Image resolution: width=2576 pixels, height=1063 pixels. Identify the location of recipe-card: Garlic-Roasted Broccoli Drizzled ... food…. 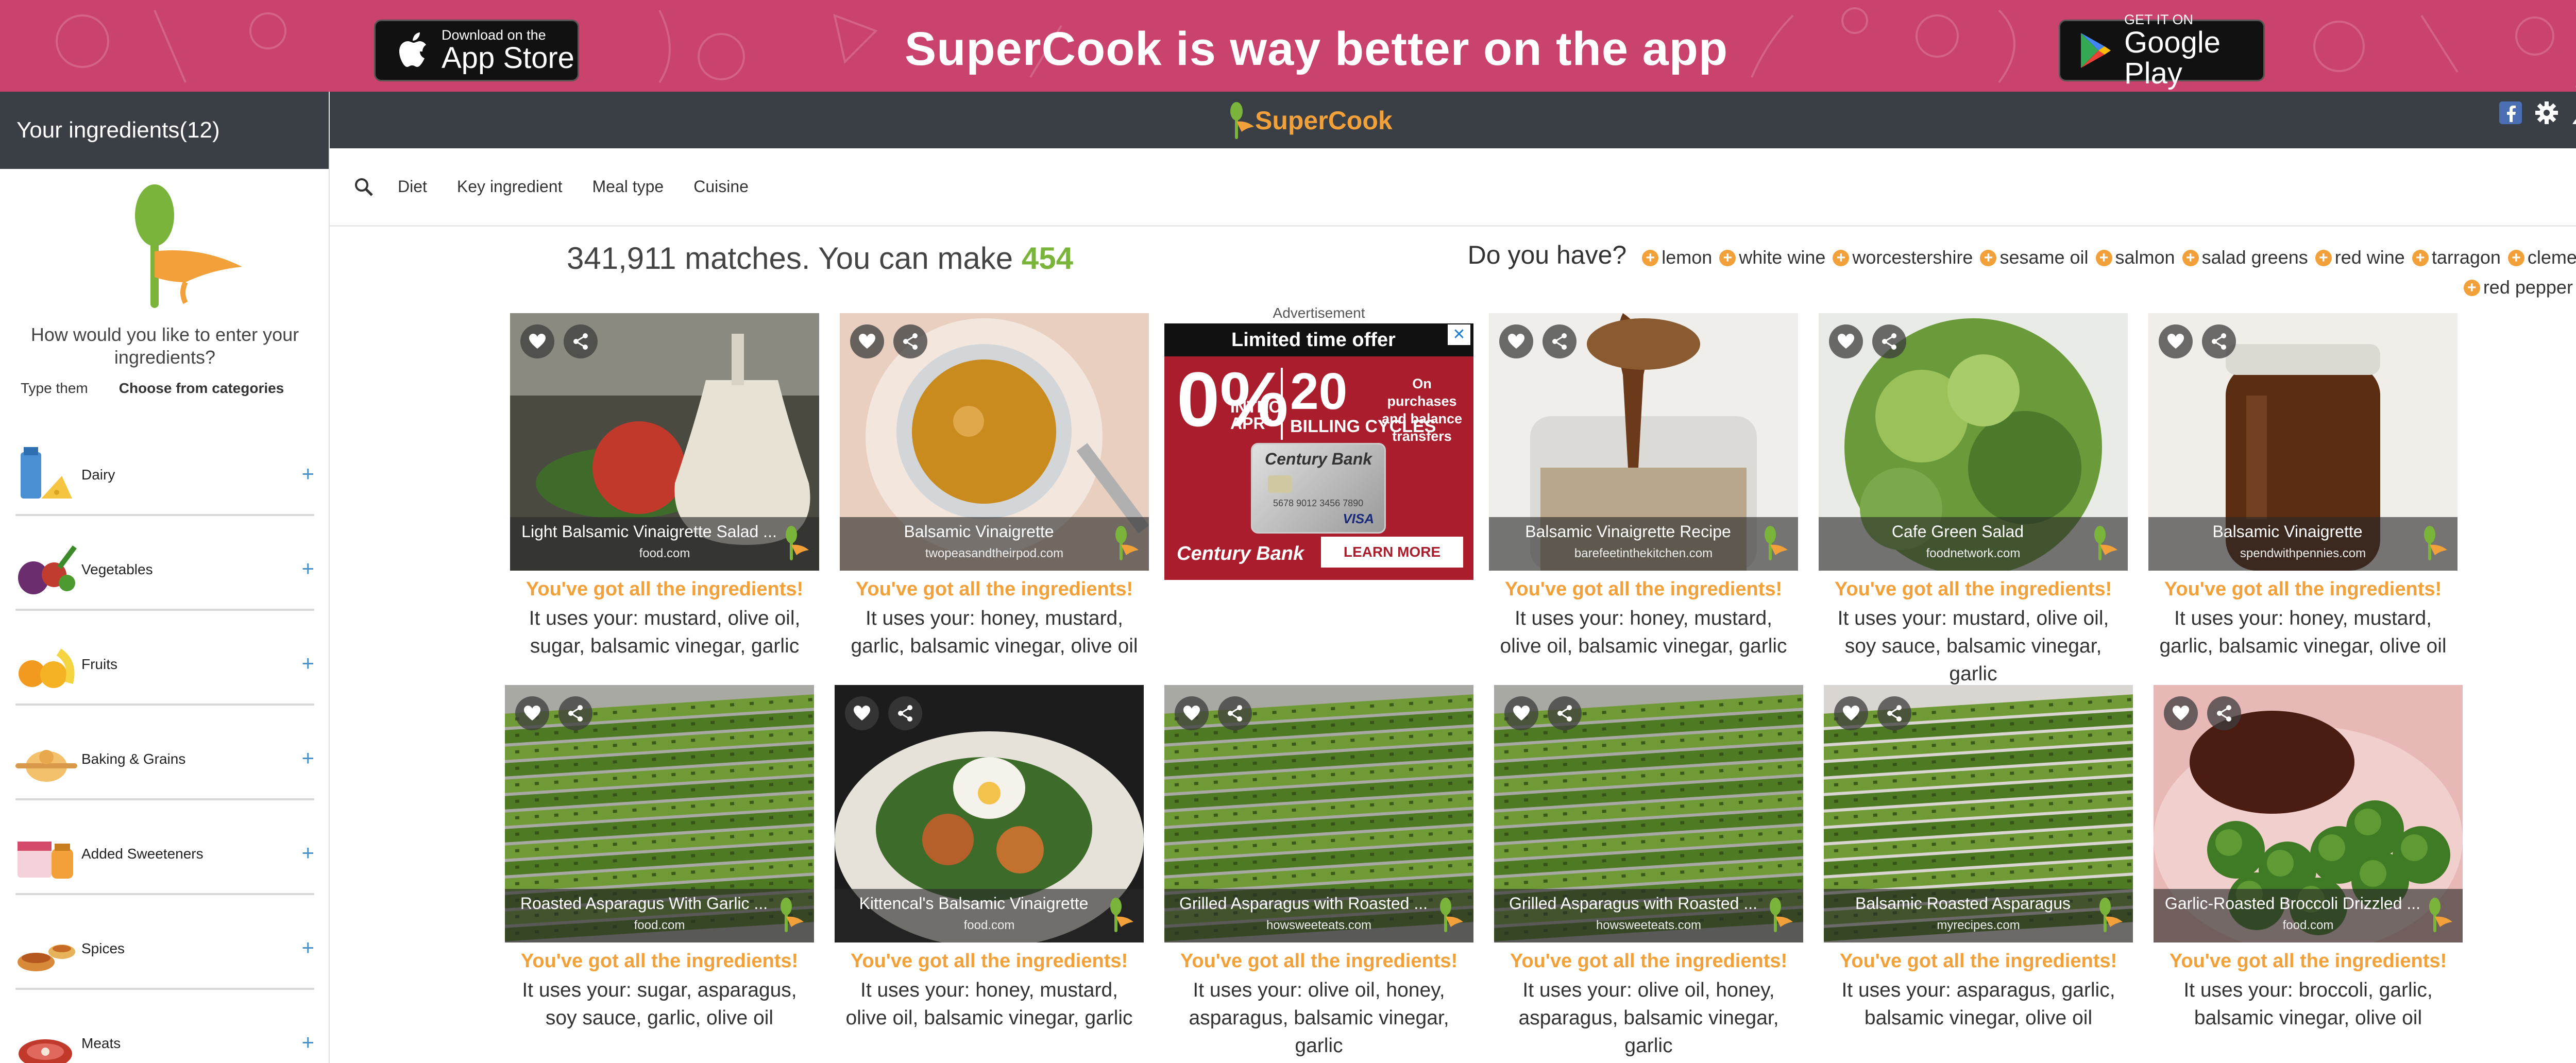
(2309, 859).